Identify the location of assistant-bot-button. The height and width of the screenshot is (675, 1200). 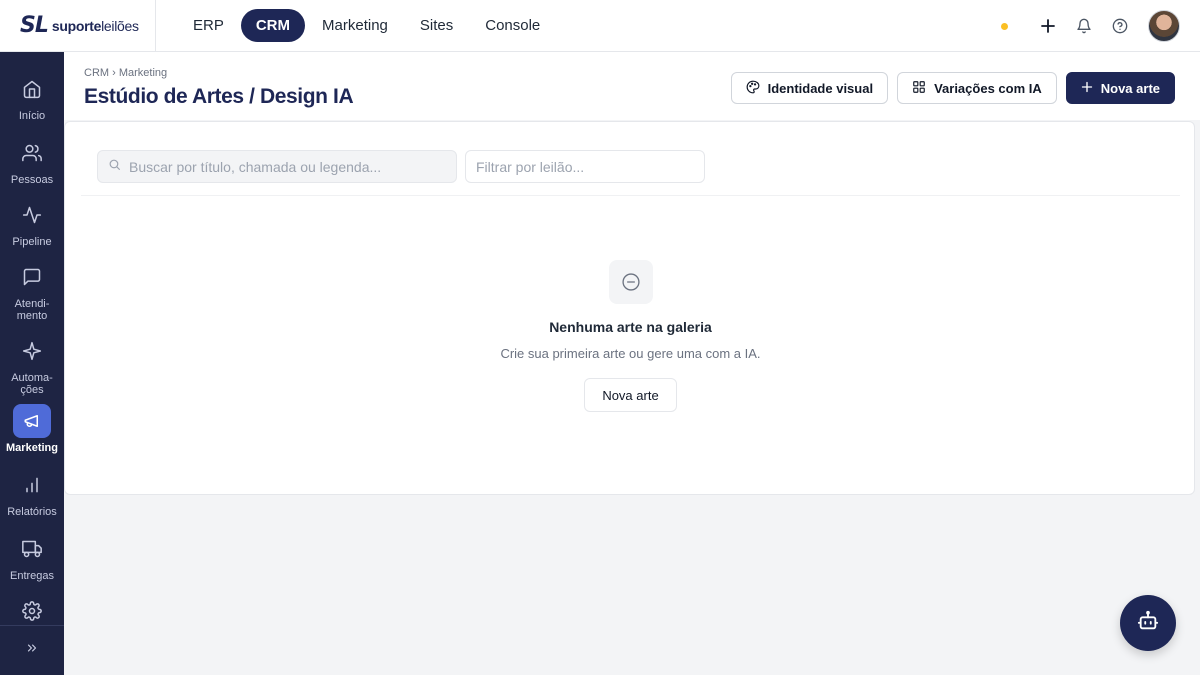
(1148, 623).